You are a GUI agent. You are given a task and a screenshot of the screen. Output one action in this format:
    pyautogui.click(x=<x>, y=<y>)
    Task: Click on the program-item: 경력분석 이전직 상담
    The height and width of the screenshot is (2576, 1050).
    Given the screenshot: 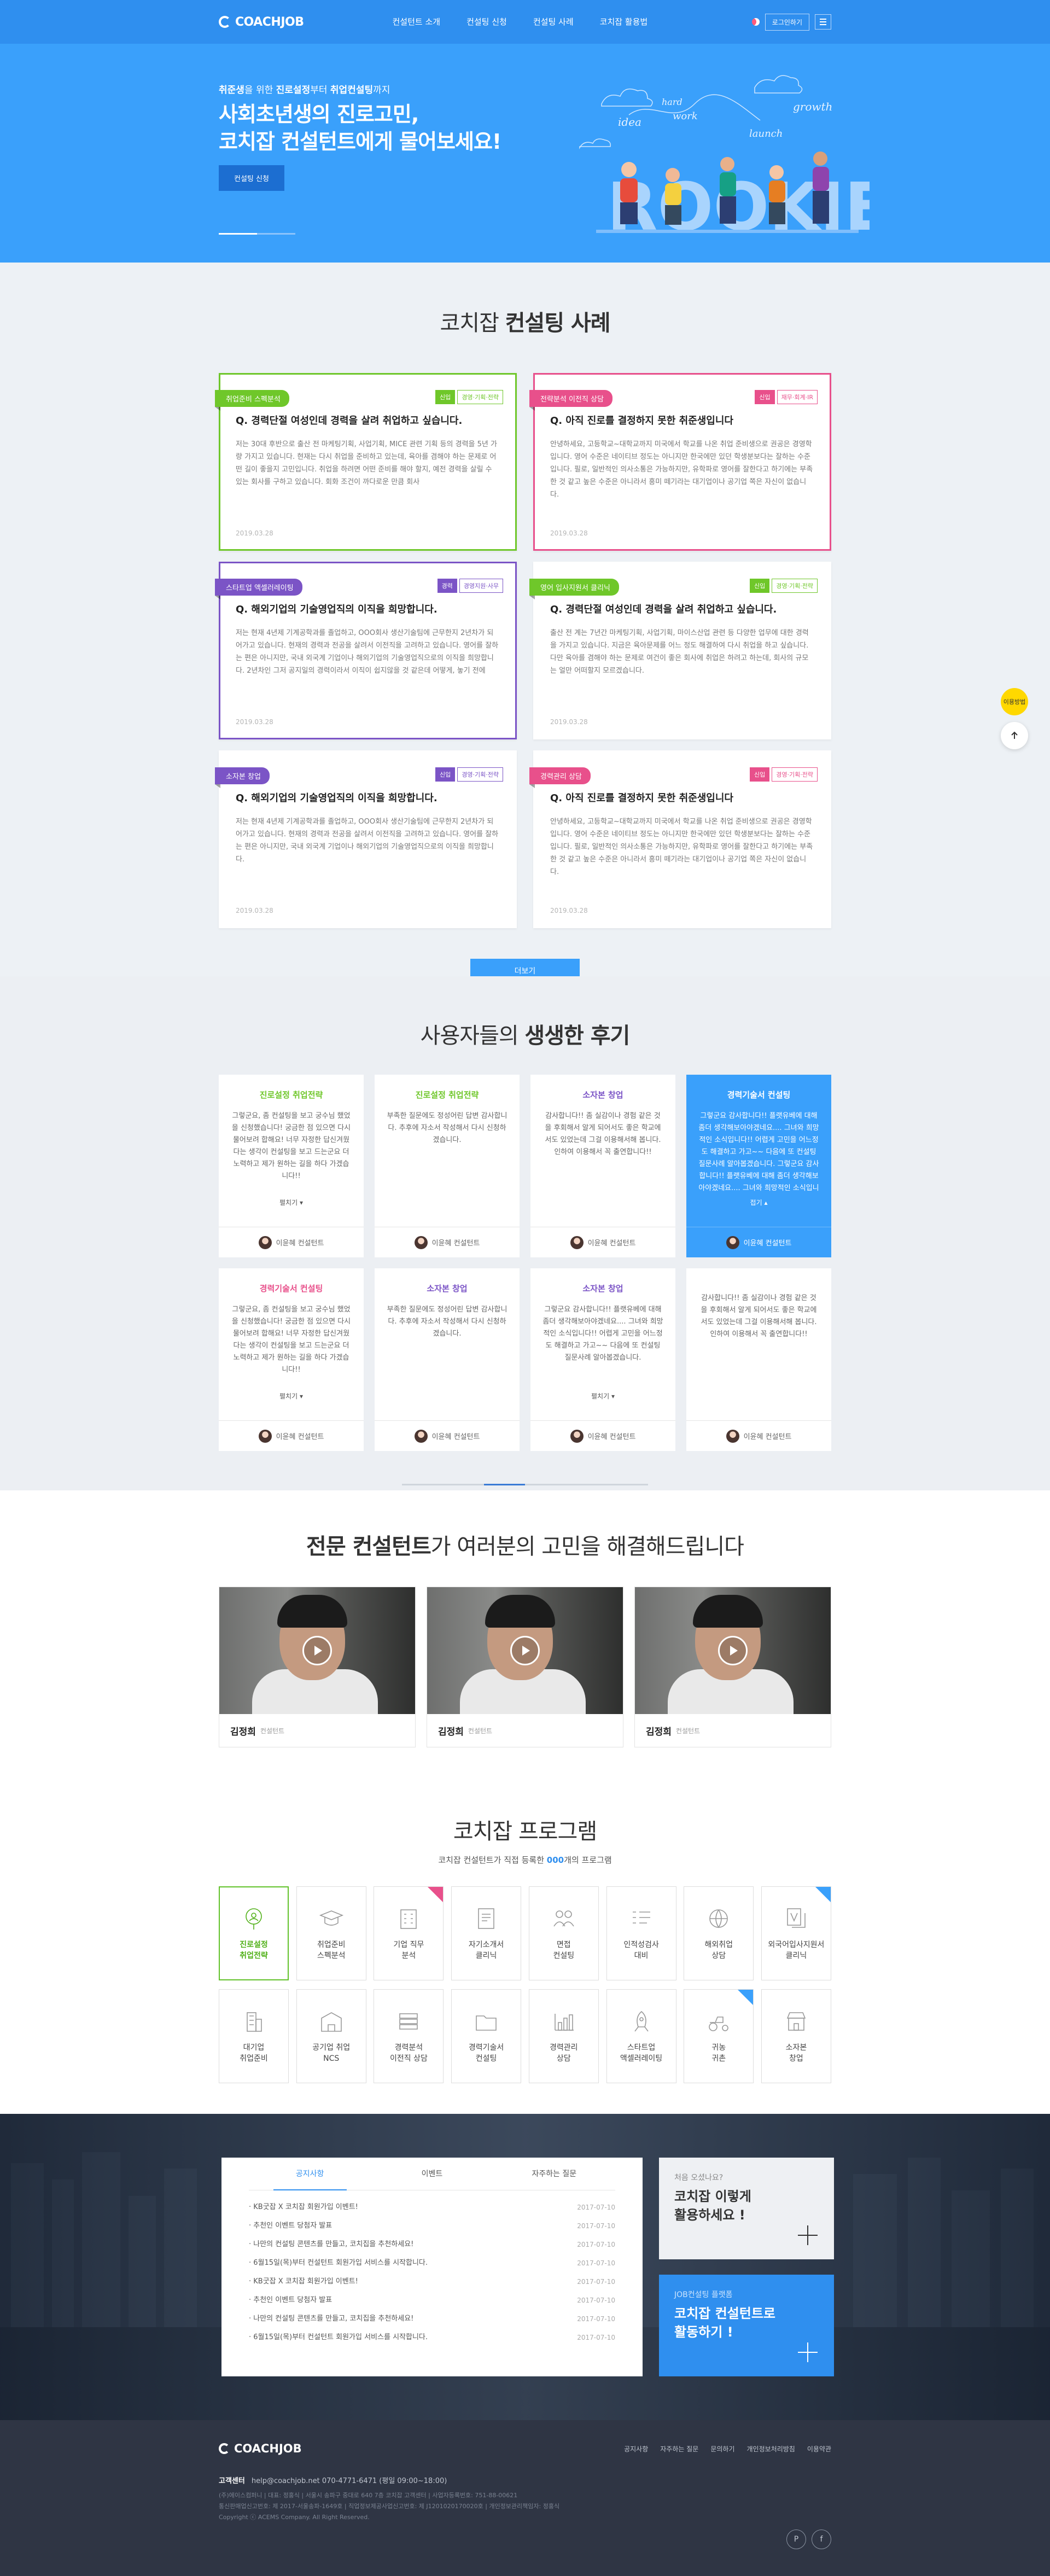 What is the action you would take?
    pyautogui.click(x=409, y=2036)
    